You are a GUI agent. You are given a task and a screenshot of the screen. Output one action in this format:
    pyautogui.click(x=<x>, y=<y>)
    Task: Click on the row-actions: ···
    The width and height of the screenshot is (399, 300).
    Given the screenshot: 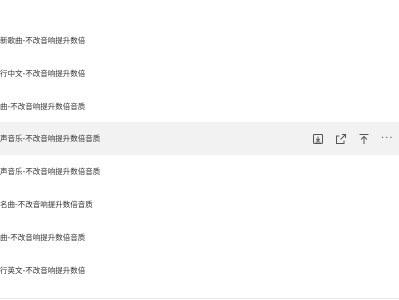 What is the action you would take?
    pyautogui.click(x=352, y=138)
    